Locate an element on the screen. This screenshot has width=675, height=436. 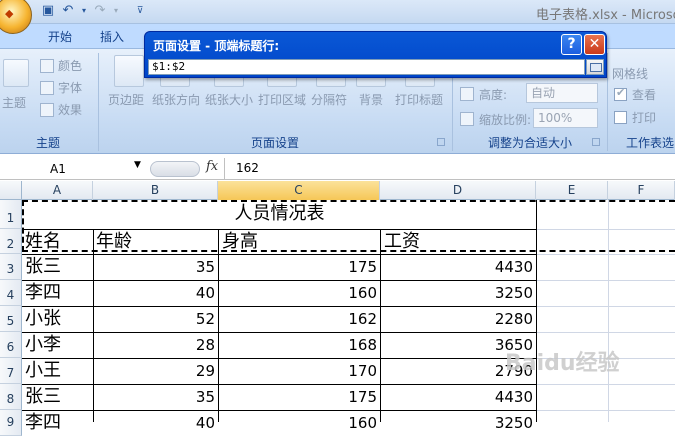
expand-dialog-icon is located at coordinates (595, 67).